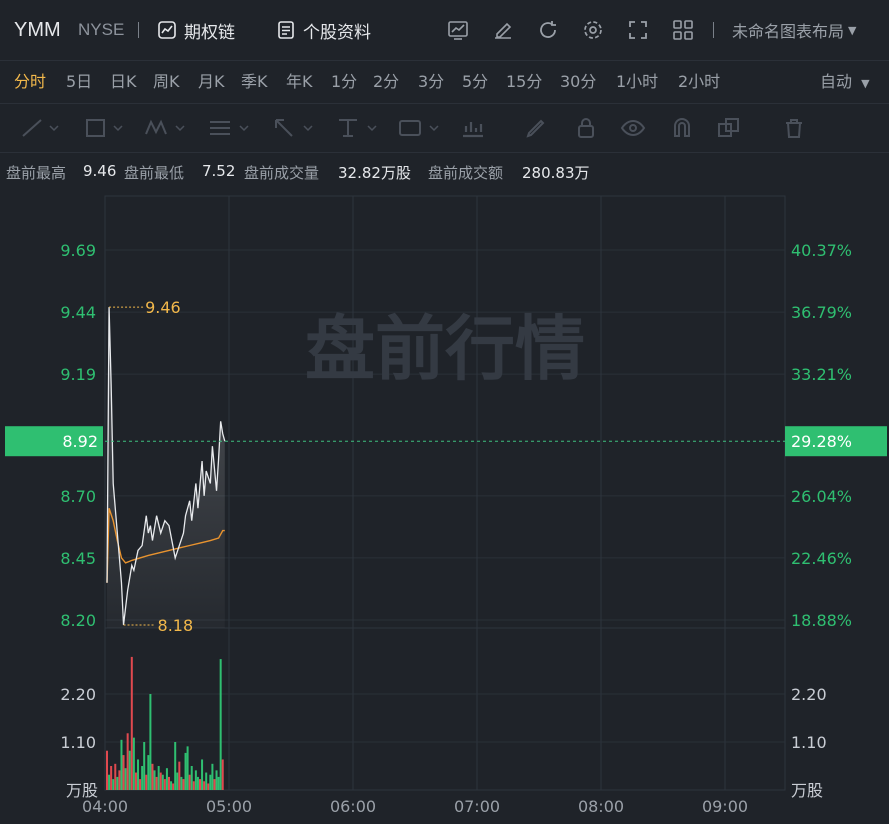  Describe the element at coordinates (104, 128) in the screenshot. I see `rectangle-tool-button` at that location.